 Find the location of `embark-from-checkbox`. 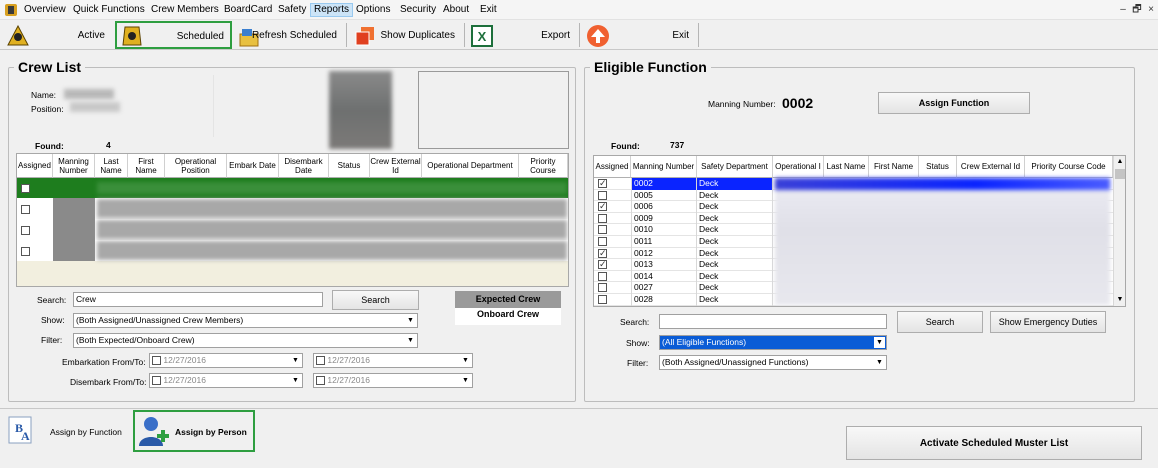

embark-from-checkbox is located at coordinates (156, 361).